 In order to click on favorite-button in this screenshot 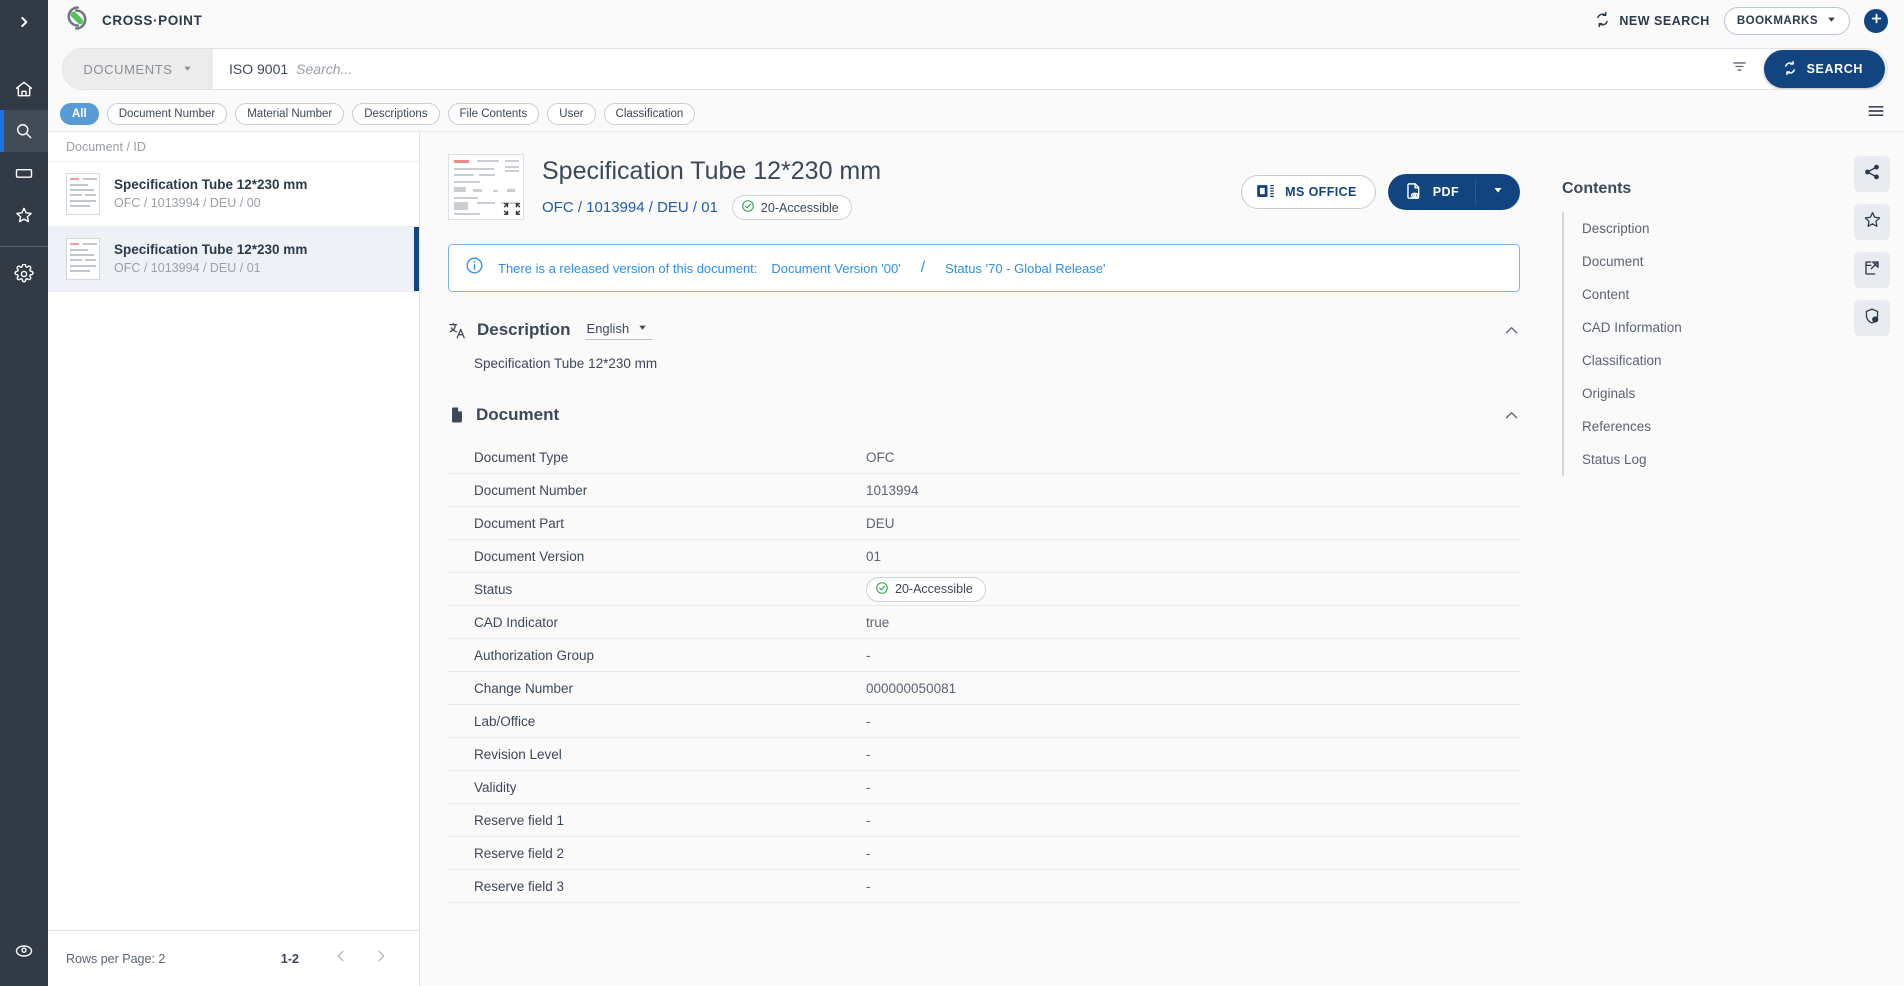, I will do `click(1872, 222)`.